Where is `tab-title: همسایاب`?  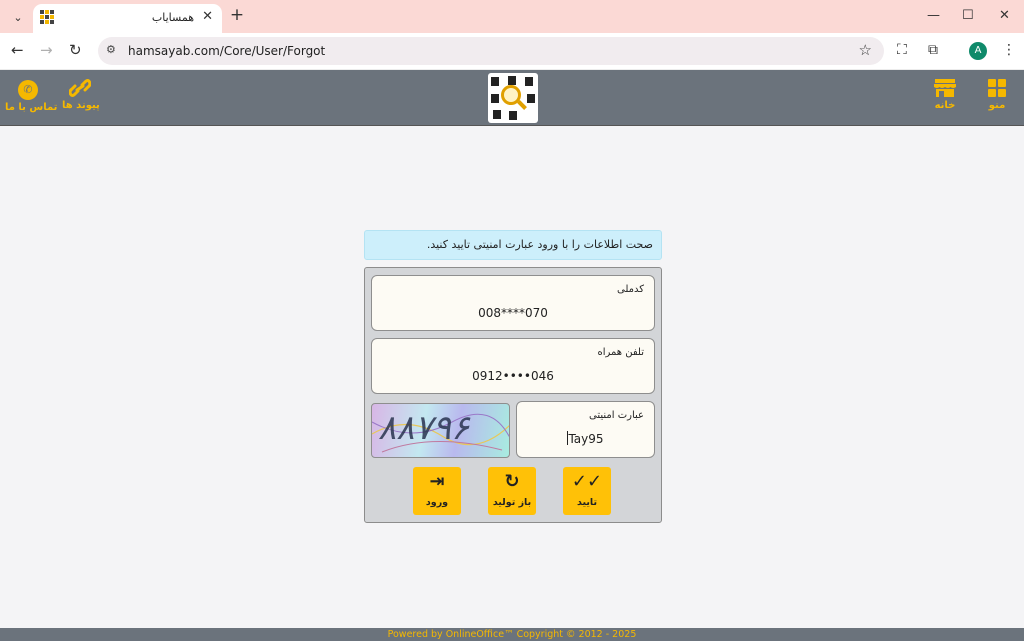 tab-title: همسایاب is located at coordinates (172, 17).